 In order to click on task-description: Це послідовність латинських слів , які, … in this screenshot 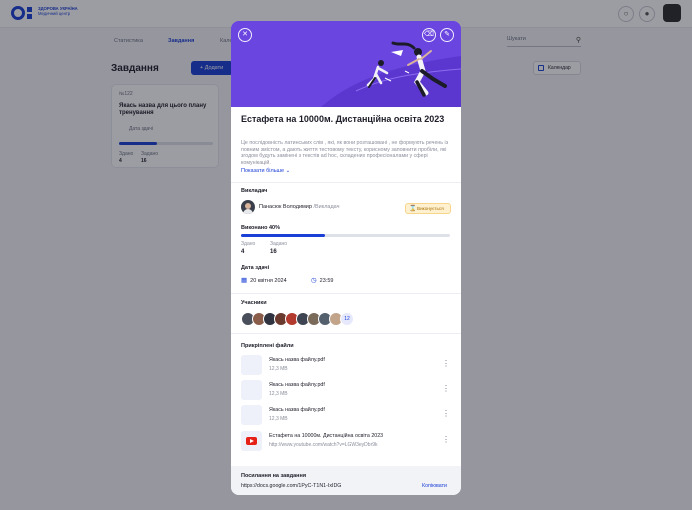, I will do `click(345, 153)`.